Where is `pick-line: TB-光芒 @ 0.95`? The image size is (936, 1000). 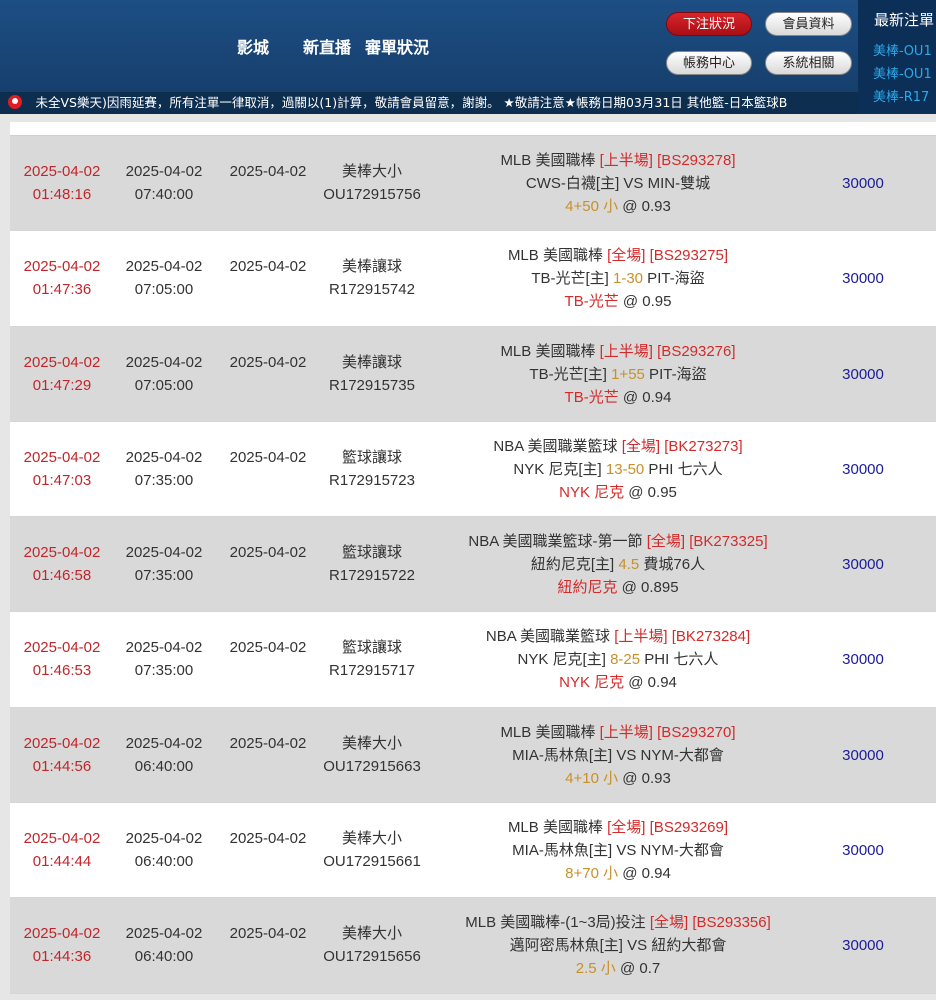
pick-line: TB-光芒 @ 0.95 is located at coordinates (618, 301).